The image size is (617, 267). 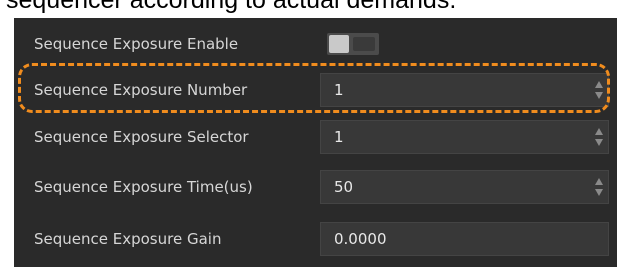 I want to click on sequence-exposure-selector-value: 1, so click(x=339, y=137).